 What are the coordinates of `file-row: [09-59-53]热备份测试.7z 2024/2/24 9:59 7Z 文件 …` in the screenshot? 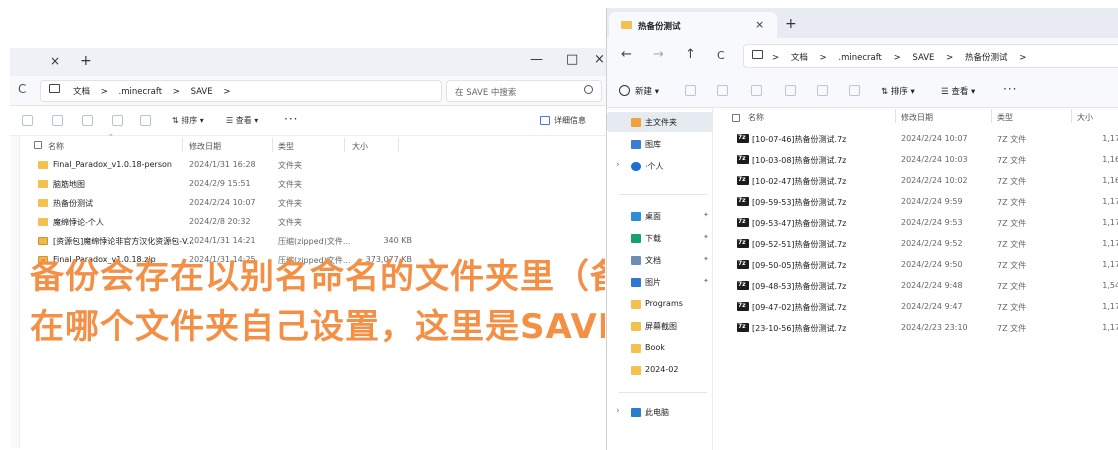 It's located at (915, 202).